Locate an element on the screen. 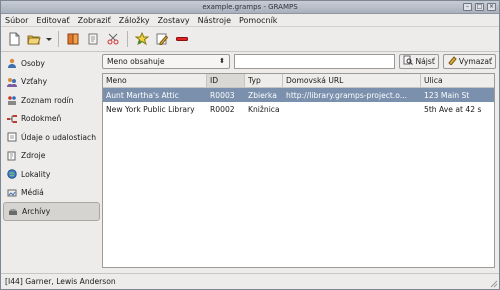 This screenshot has height=290, width=500. edit-icon is located at coordinates (162, 39).